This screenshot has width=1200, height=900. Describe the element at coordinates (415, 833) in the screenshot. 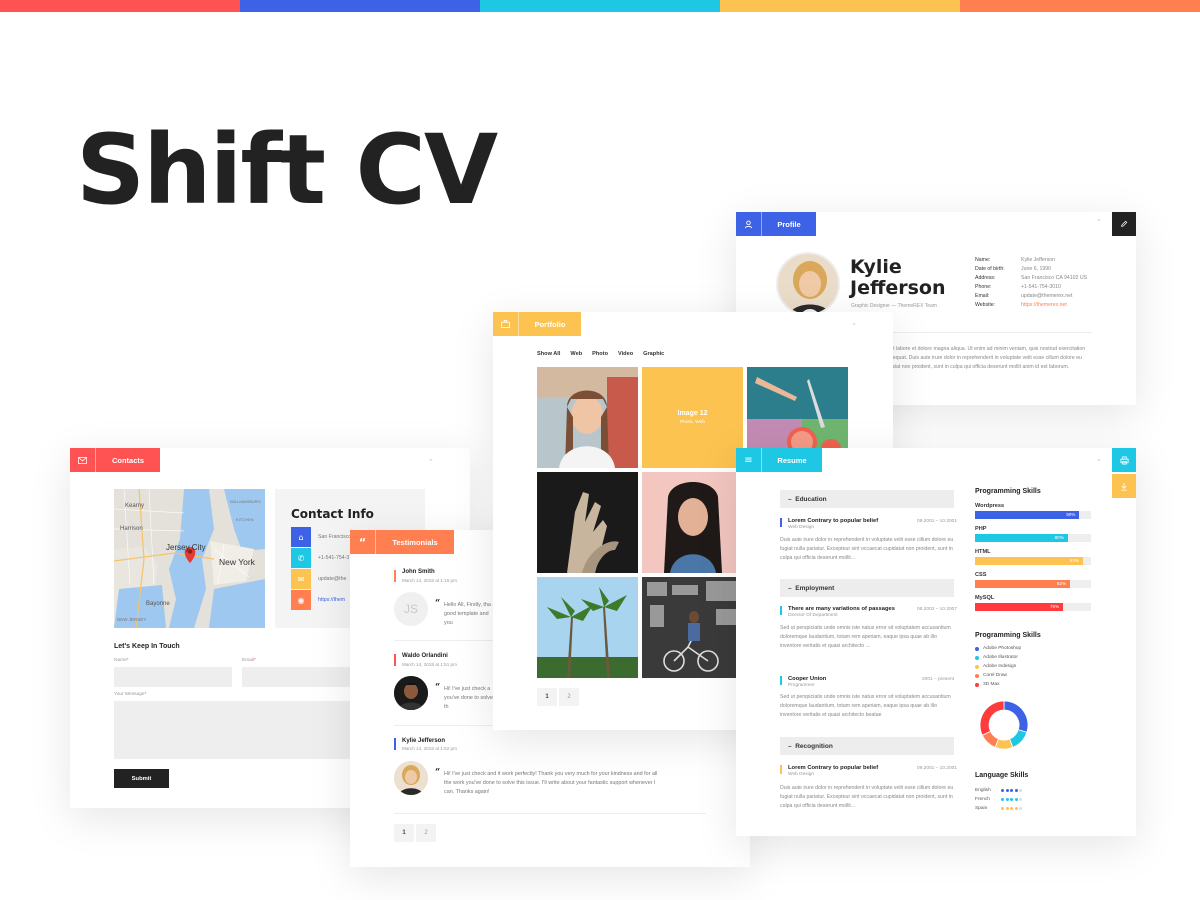

I see `testimonials-pagination: 1 2` at that location.